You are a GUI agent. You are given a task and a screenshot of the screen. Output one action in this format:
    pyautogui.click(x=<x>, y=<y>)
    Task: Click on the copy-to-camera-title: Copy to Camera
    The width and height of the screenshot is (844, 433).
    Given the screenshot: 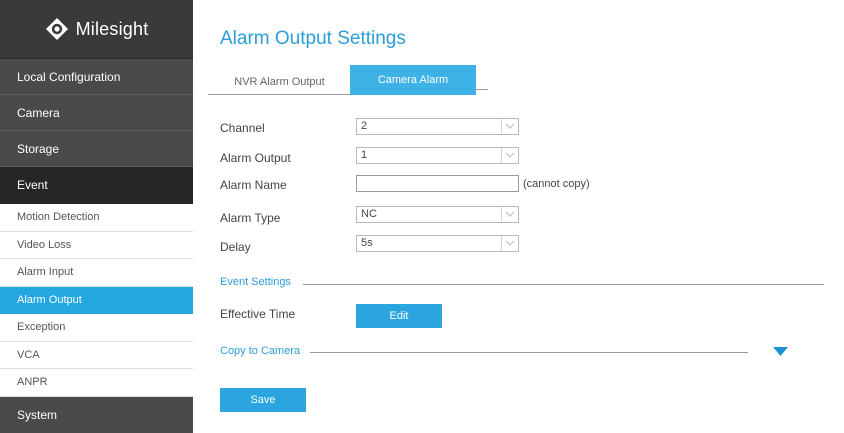 What is the action you would take?
    pyautogui.click(x=260, y=351)
    